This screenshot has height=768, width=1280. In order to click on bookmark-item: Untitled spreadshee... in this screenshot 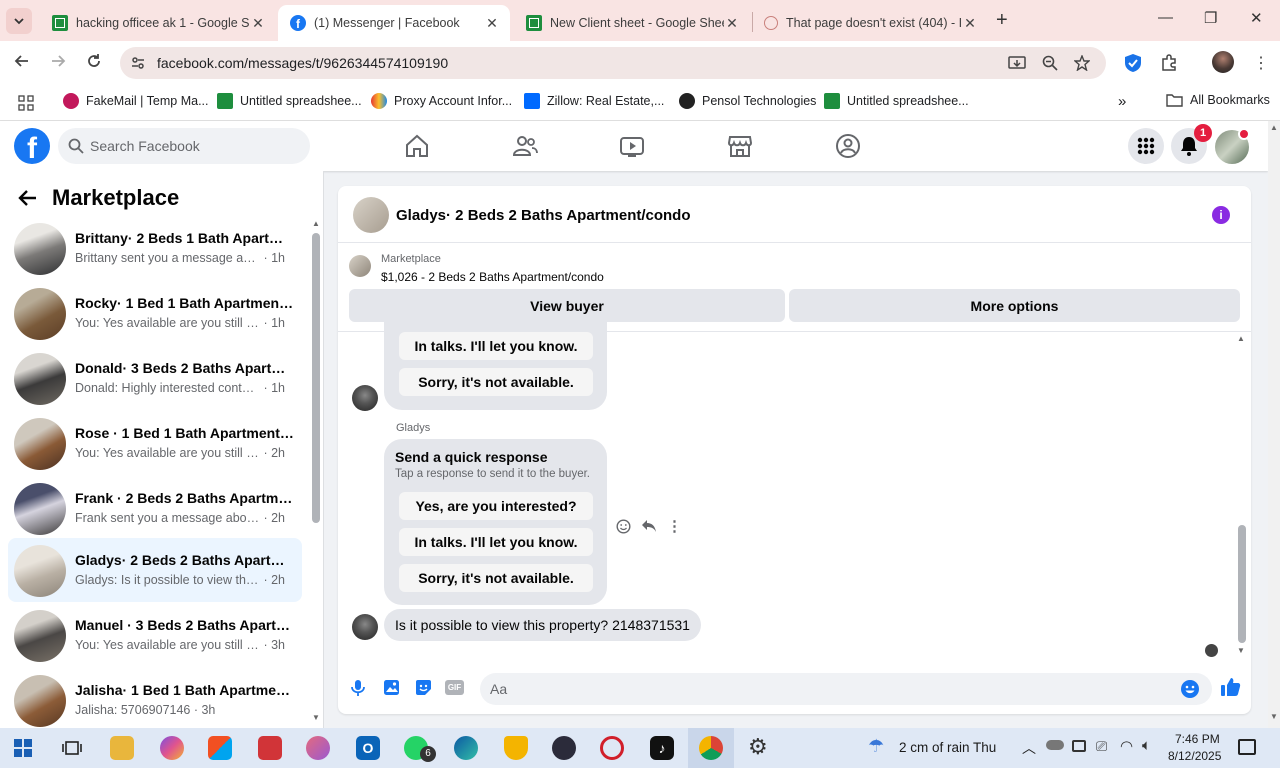, I will do `click(896, 101)`.